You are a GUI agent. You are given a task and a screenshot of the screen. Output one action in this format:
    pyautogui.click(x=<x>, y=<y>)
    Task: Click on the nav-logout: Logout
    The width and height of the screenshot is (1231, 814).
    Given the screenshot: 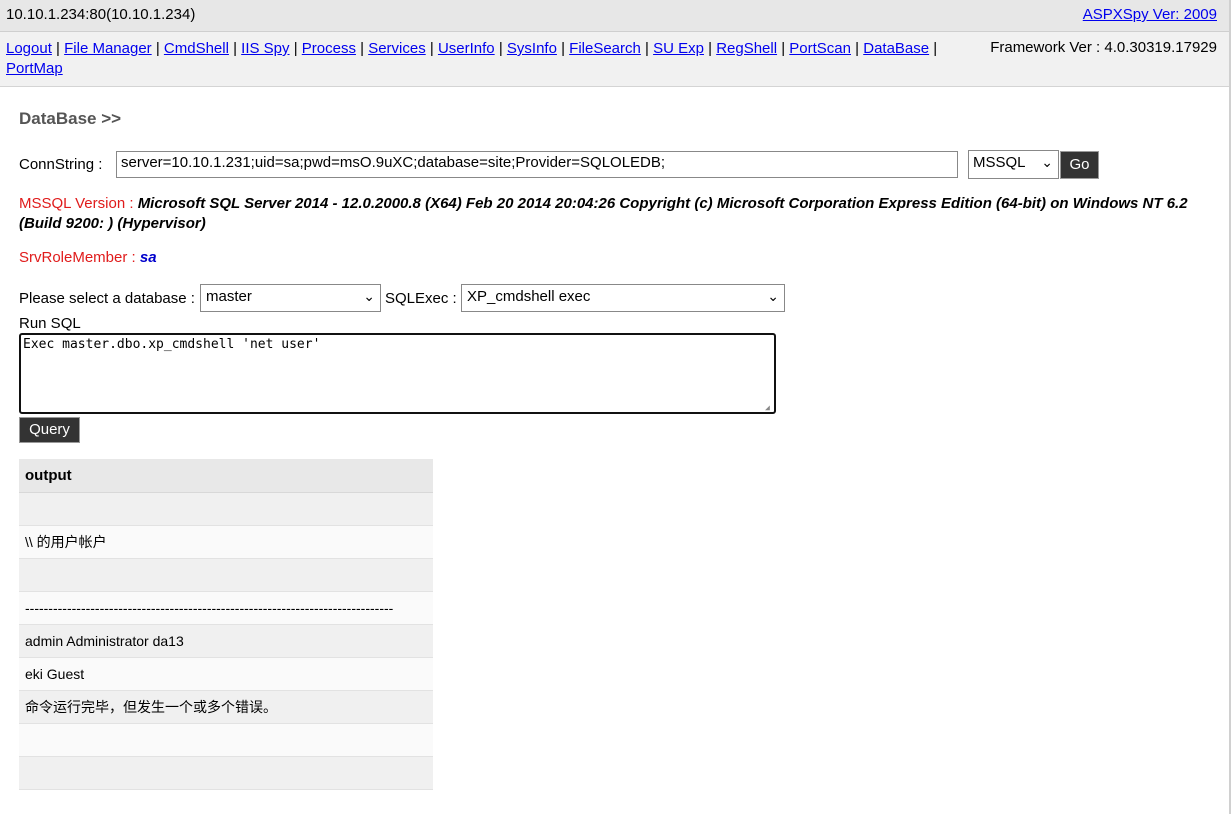 What is the action you would take?
    pyautogui.click(x=29, y=48)
    